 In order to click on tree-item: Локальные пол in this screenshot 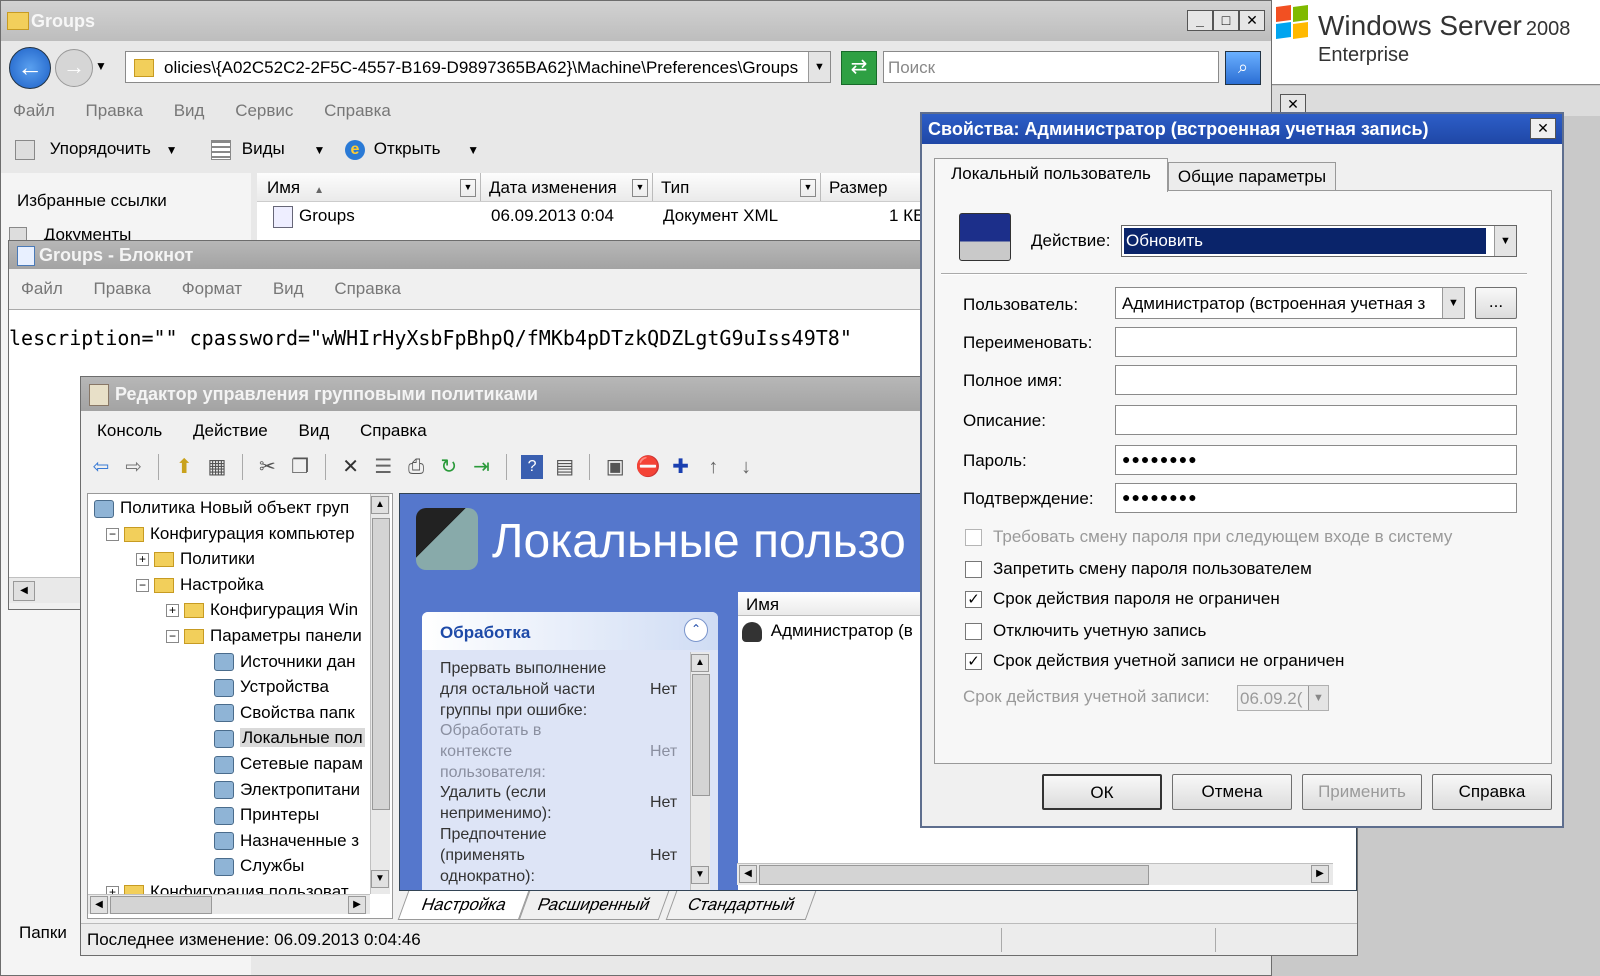, I will do `click(289, 738)`.